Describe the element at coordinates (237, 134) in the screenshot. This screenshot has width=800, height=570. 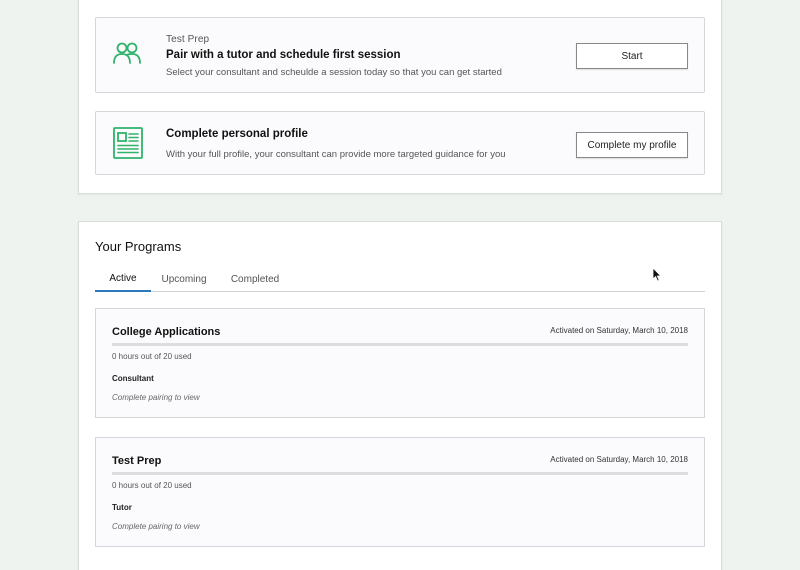
I see `task-title: Complete personal profile` at that location.